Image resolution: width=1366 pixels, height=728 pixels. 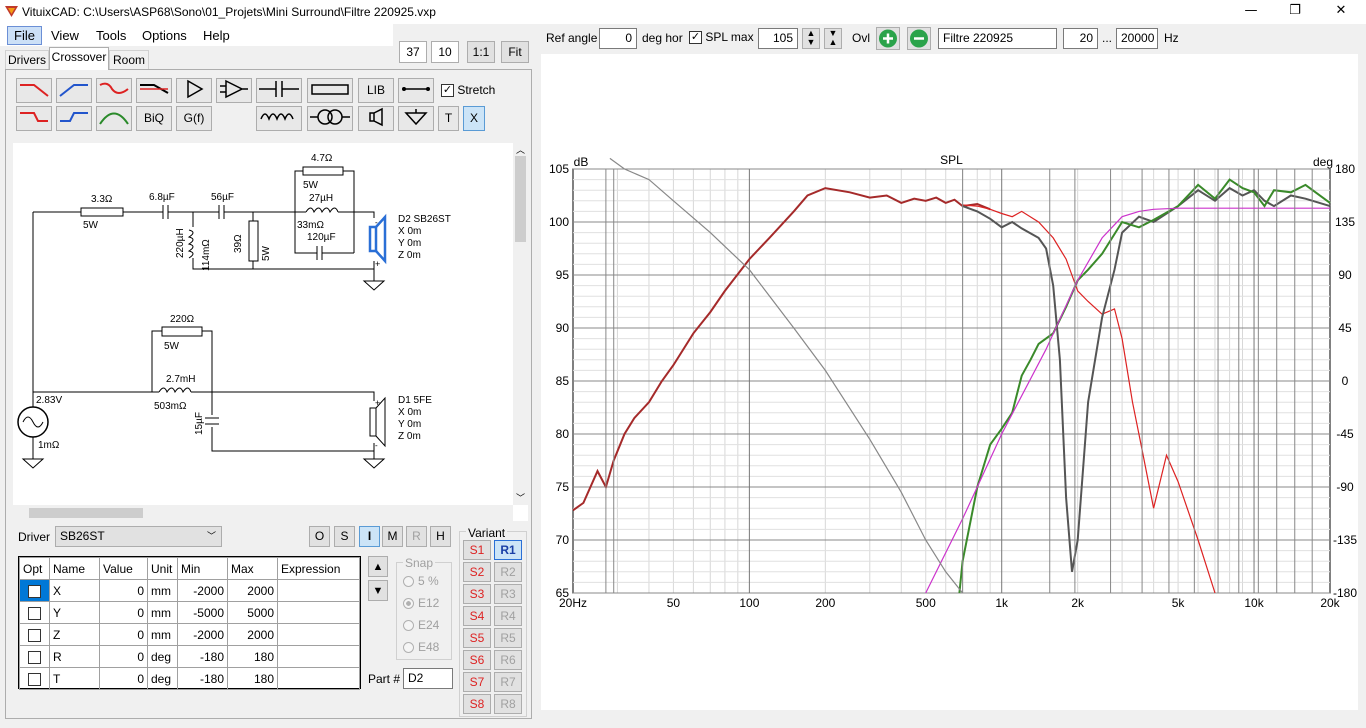 I want to click on variant-s3-button: S3, so click(x=477, y=594).